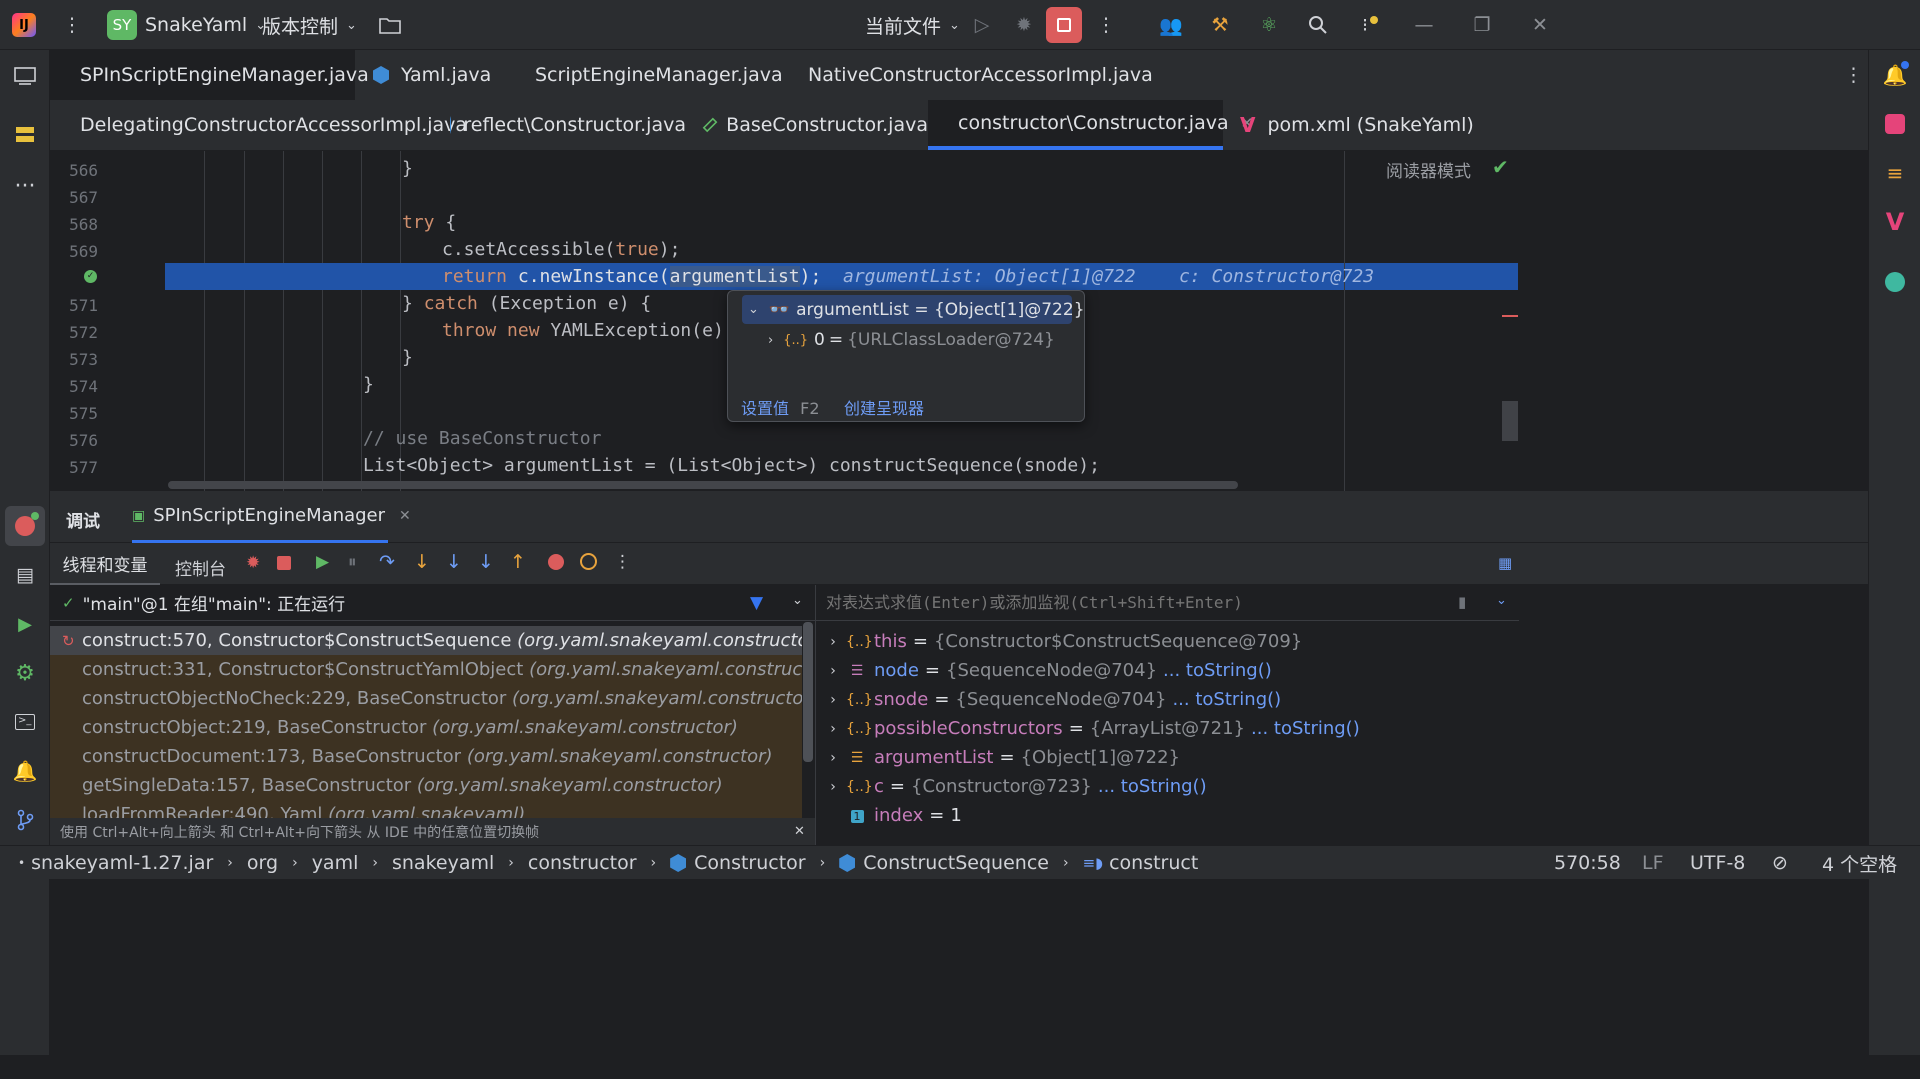 The width and height of the screenshot is (1920, 1079). What do you see at coordinates (1269, 25) in the screenshot?
I see `ai-assistant-icon: ⚛` at bounding box center [1269, 25].